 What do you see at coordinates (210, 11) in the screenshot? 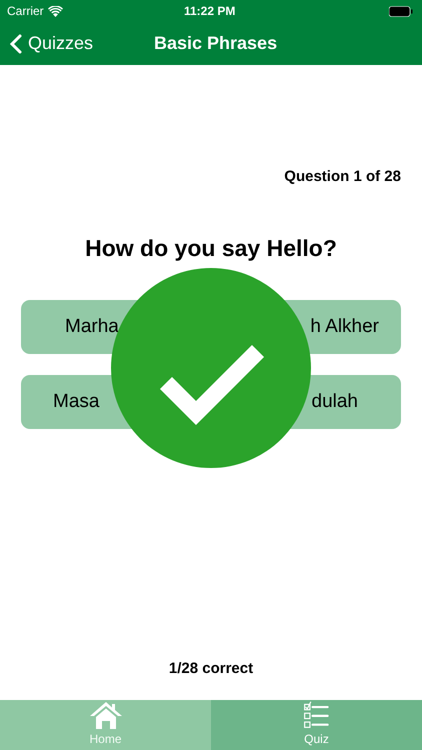
I see `clock-label: 11:22 PM` at bounding box center [210, 11].